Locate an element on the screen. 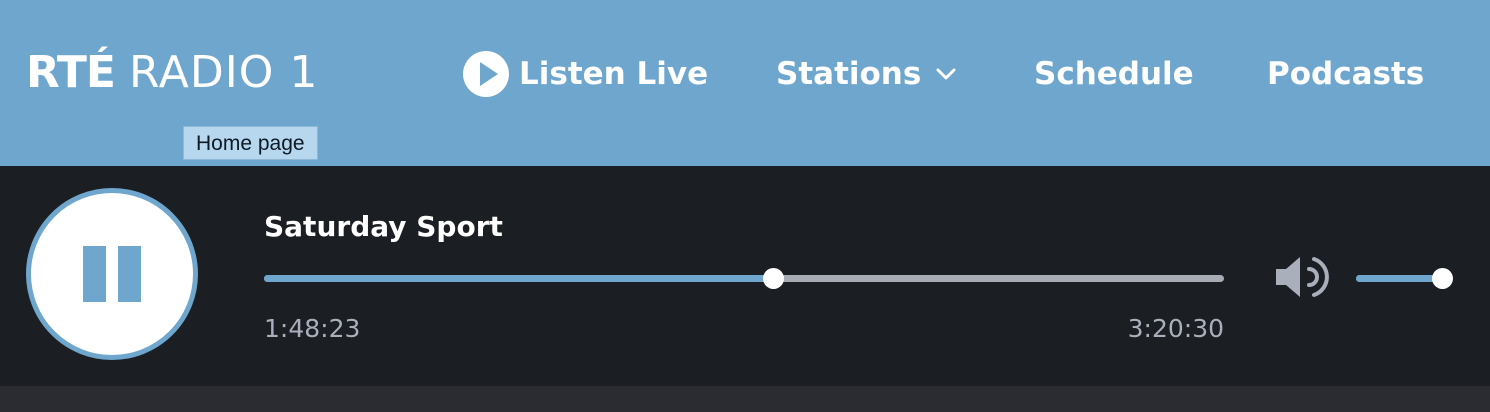 This screenshot has width=1490, height=412. nav-listen-live: Listen Live is located at coordinates (585, 74).